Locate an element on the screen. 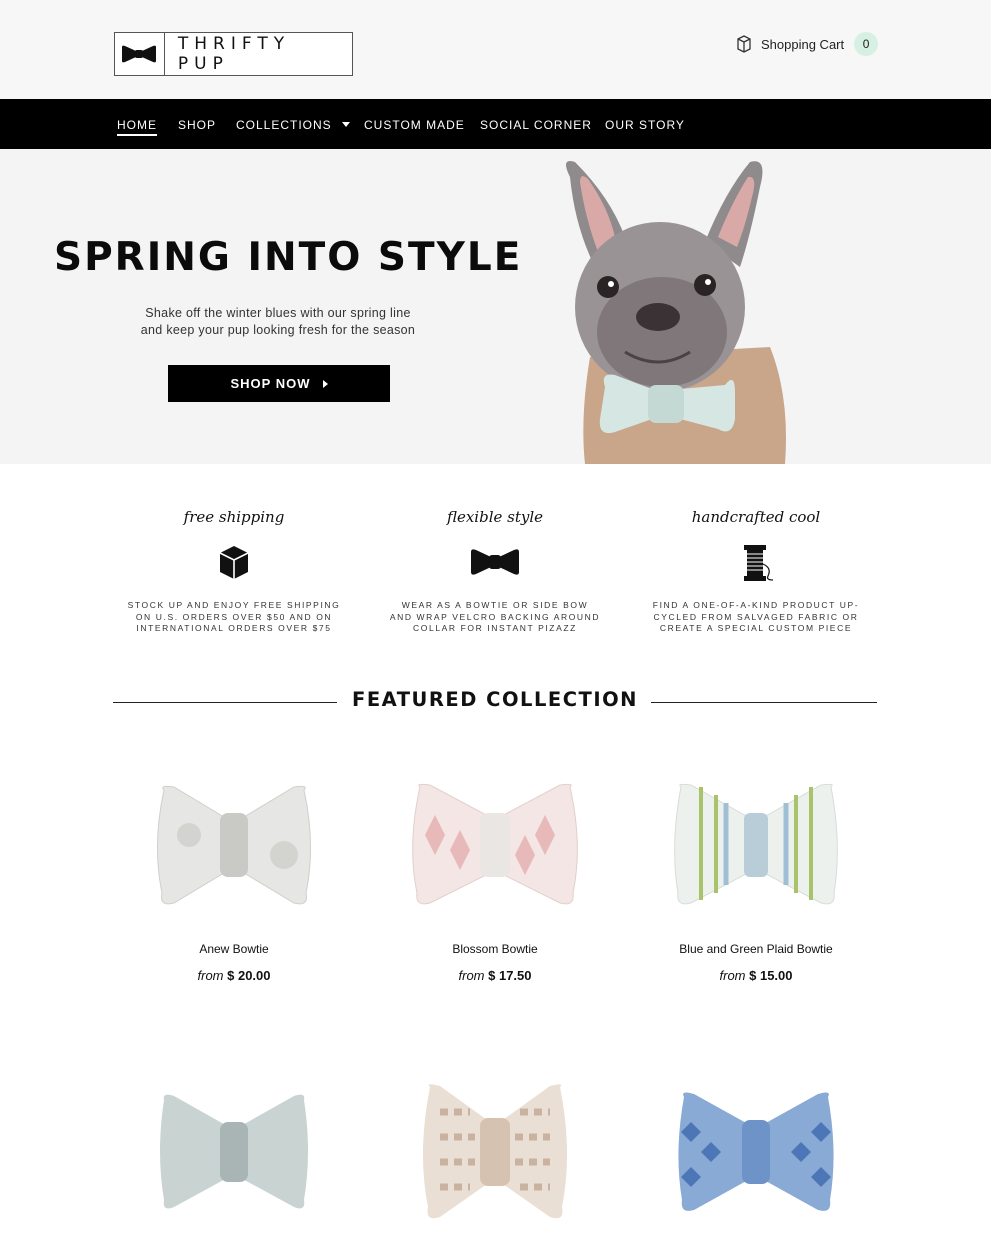  product-name: Anew Bowtie is located at coordinates (234, 949).